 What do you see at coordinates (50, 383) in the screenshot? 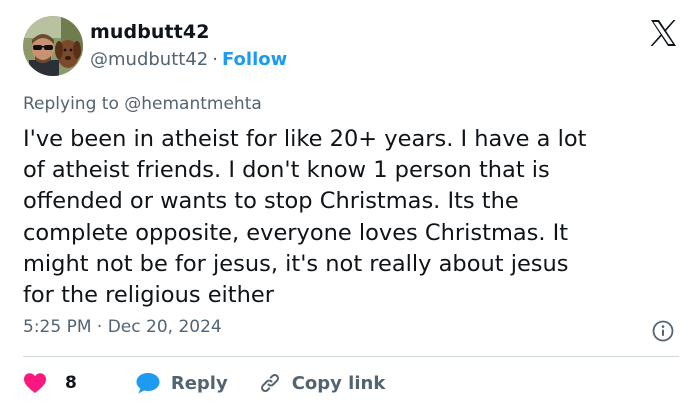
I see `like-button: 8` at bounding box center [50, 383].